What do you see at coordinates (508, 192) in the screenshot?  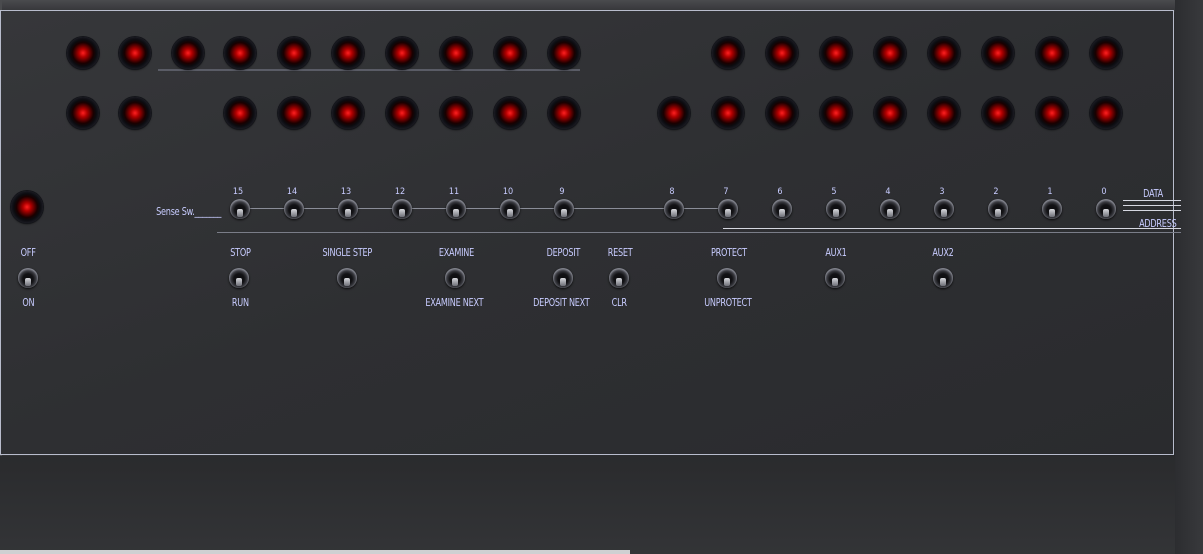 I see `bit-number-10: 10` at bounding box center [508, 192].